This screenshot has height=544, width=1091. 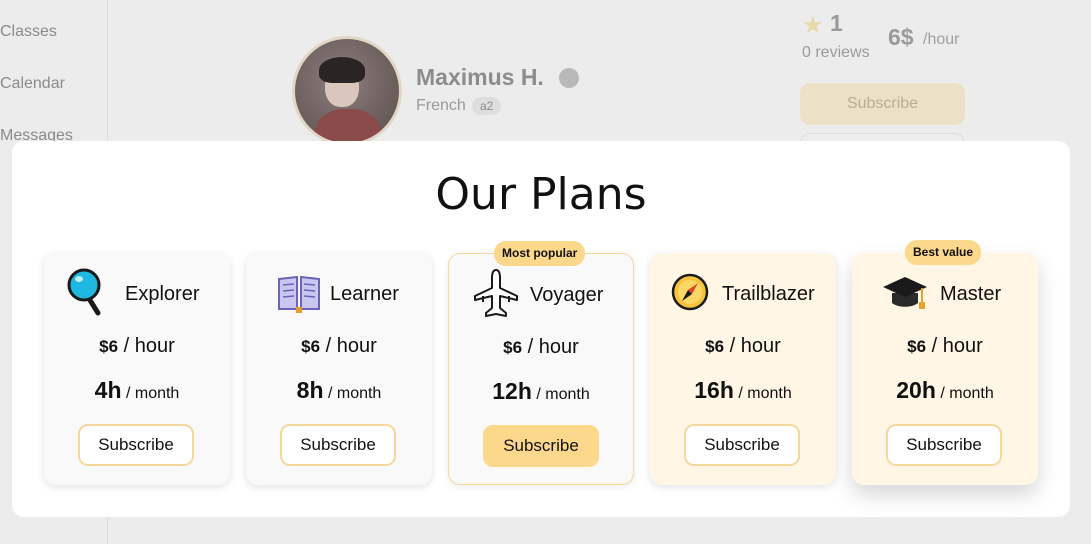 What do you see at coordinates (943, 252) in the screenshot?
I see `best-value-badge: Best value` at bounding box center [943, 252].